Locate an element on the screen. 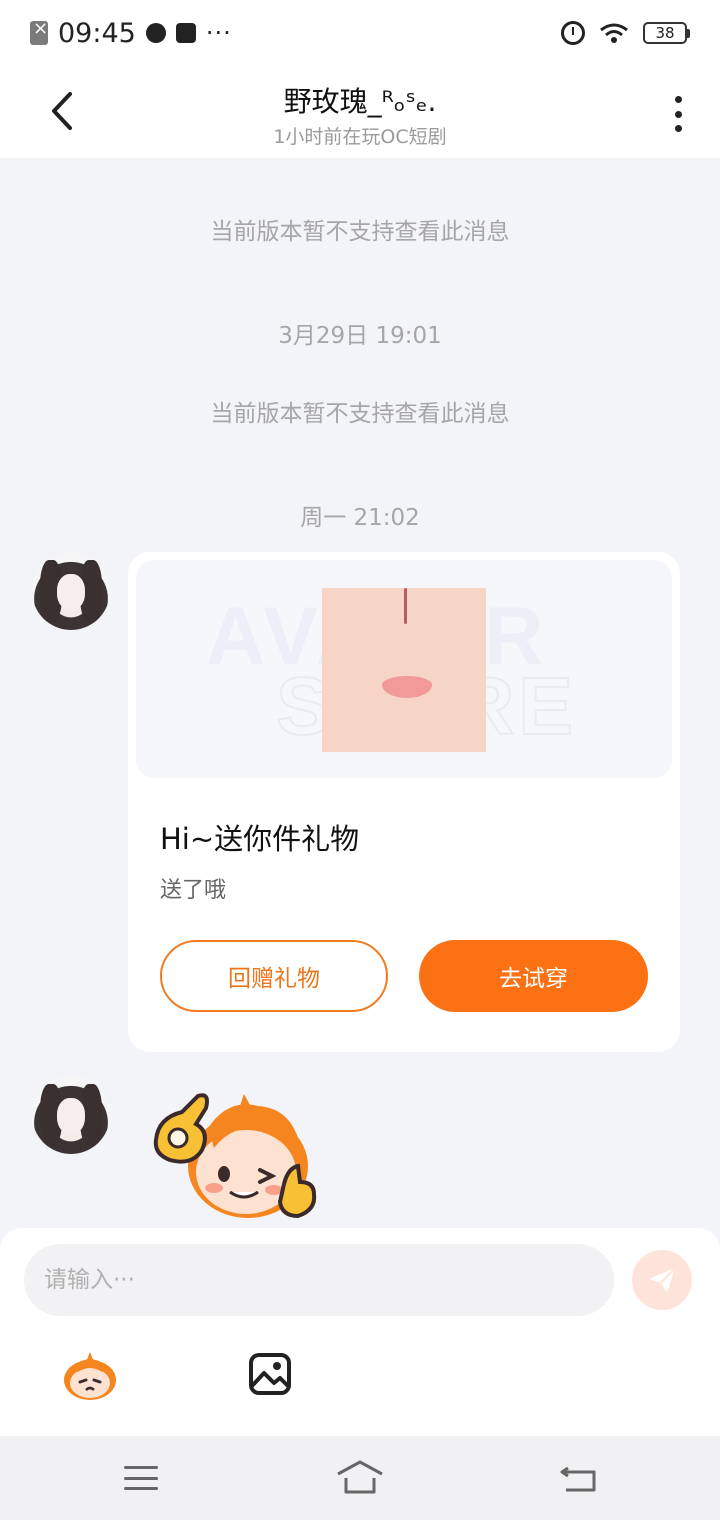  timestamp: 3月29日 19:01 is located at coordinates (360, 336).